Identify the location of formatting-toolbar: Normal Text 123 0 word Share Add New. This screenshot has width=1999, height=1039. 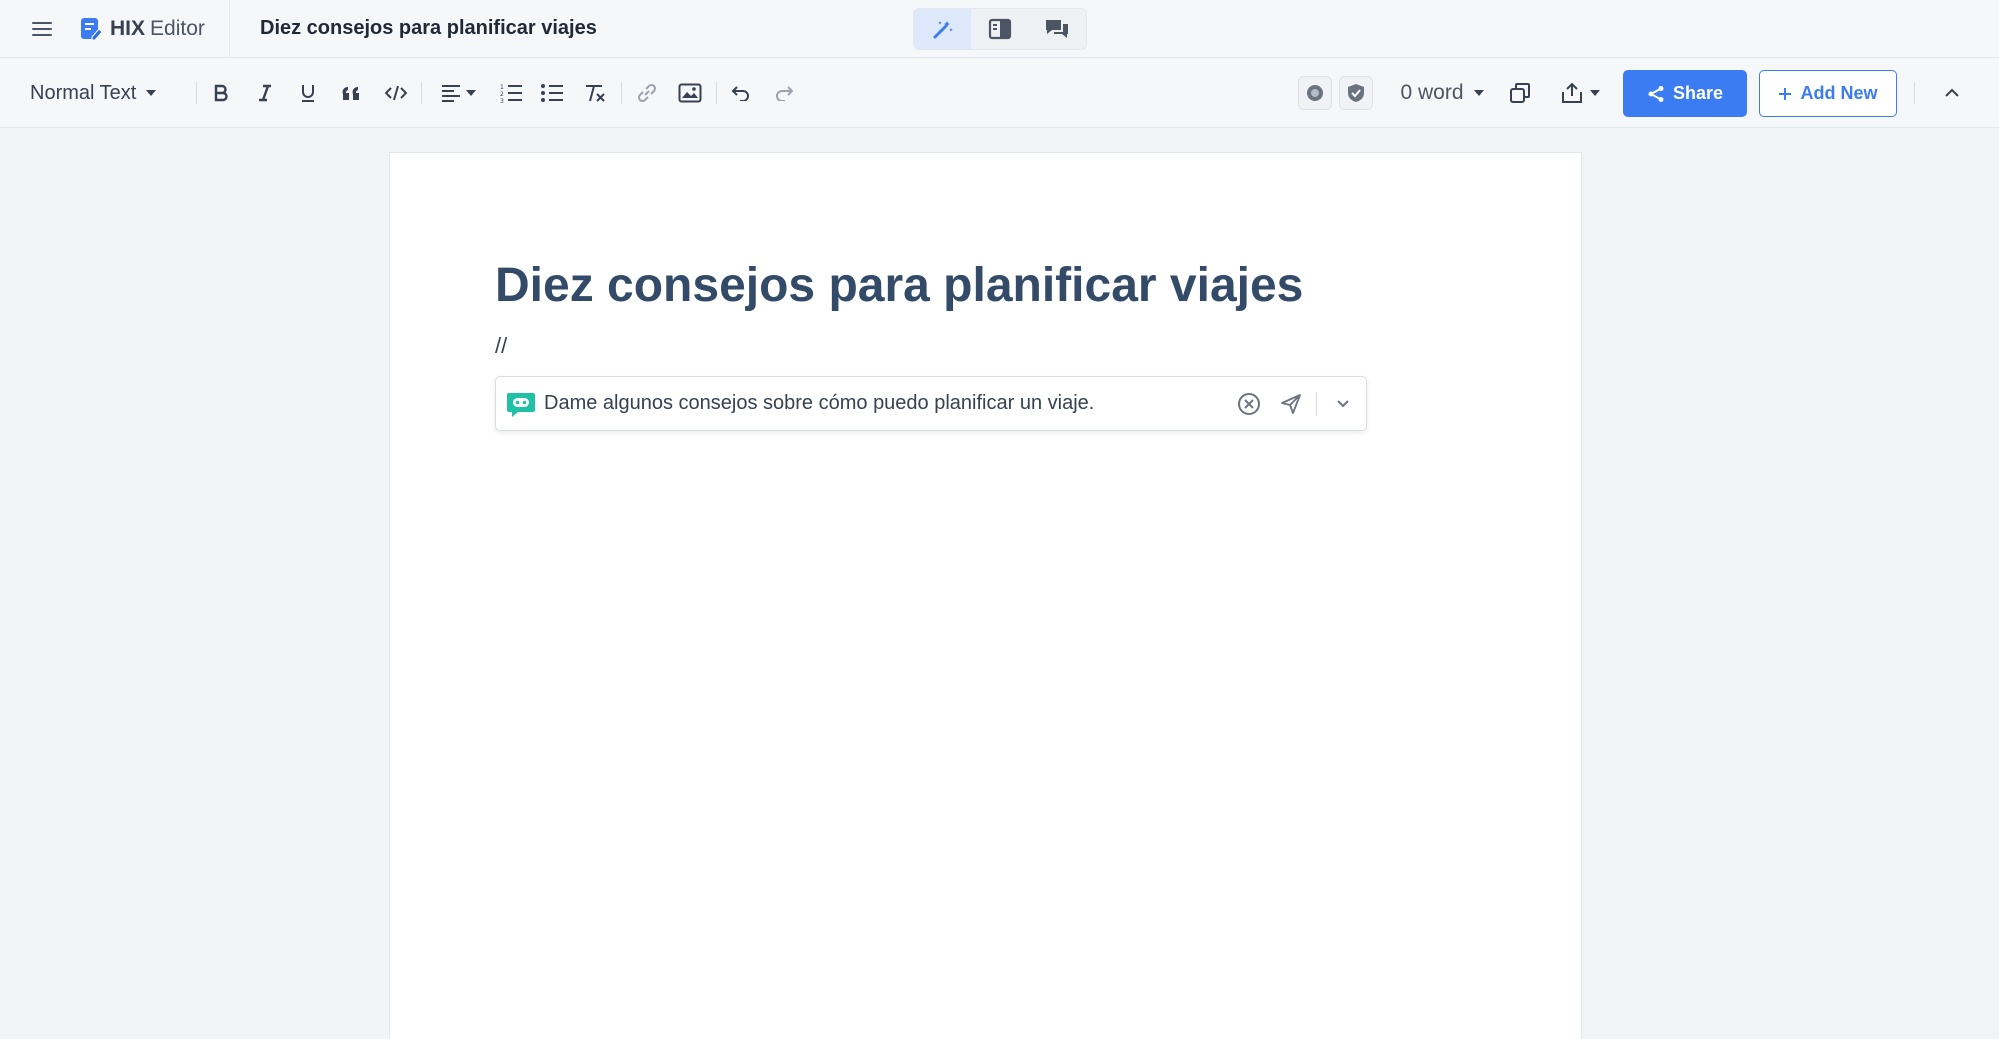
(999, 93).